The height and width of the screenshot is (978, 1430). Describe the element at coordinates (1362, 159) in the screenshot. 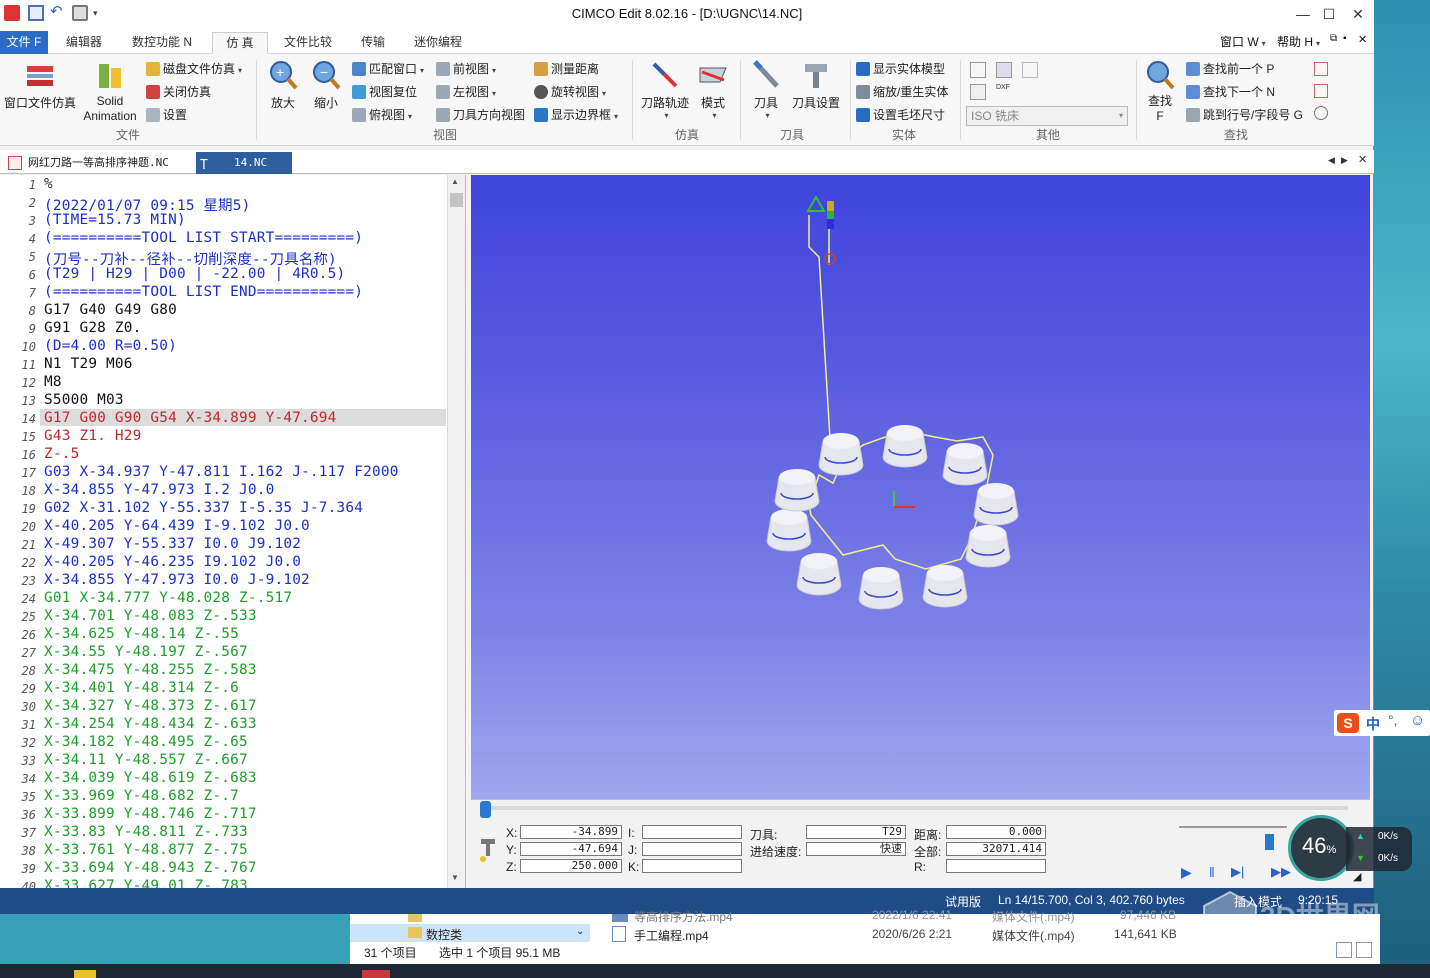

I see `tab-close-icon: ✕` at that location.